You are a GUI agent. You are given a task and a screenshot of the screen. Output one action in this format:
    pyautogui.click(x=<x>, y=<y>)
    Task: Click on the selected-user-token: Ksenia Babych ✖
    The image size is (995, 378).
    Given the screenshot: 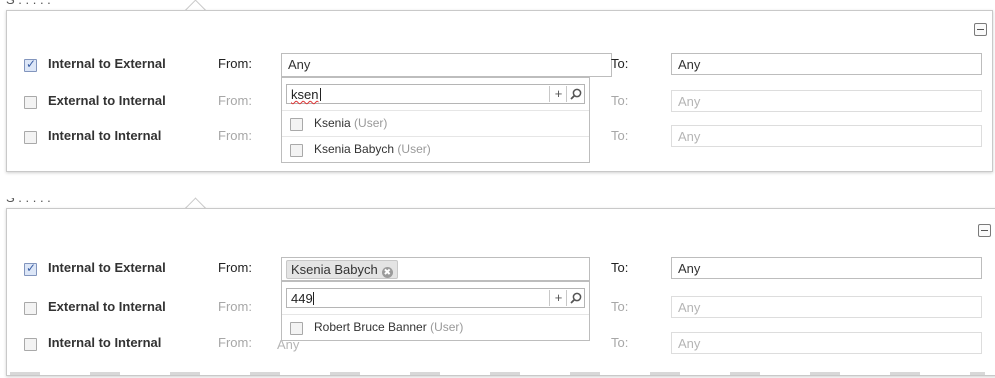 What is the action you would take?
    pyautogui.click(x=342, y=269)
    